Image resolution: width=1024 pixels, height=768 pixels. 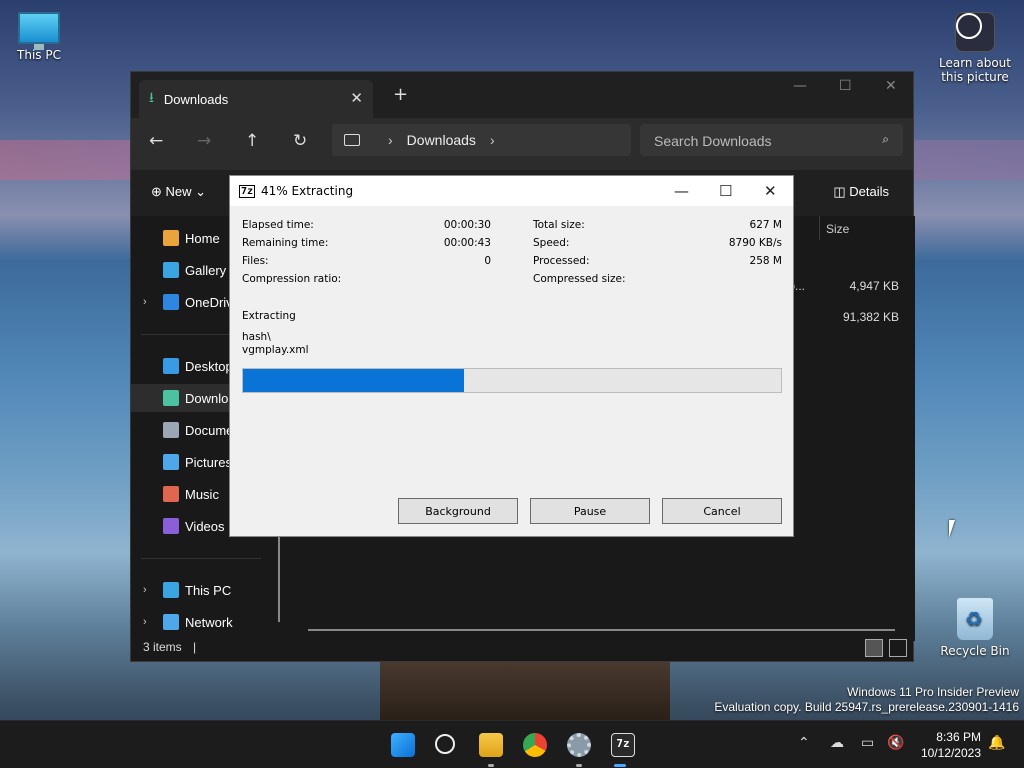 I want to click on item-count: 3 items, so click(x=162, y=647).